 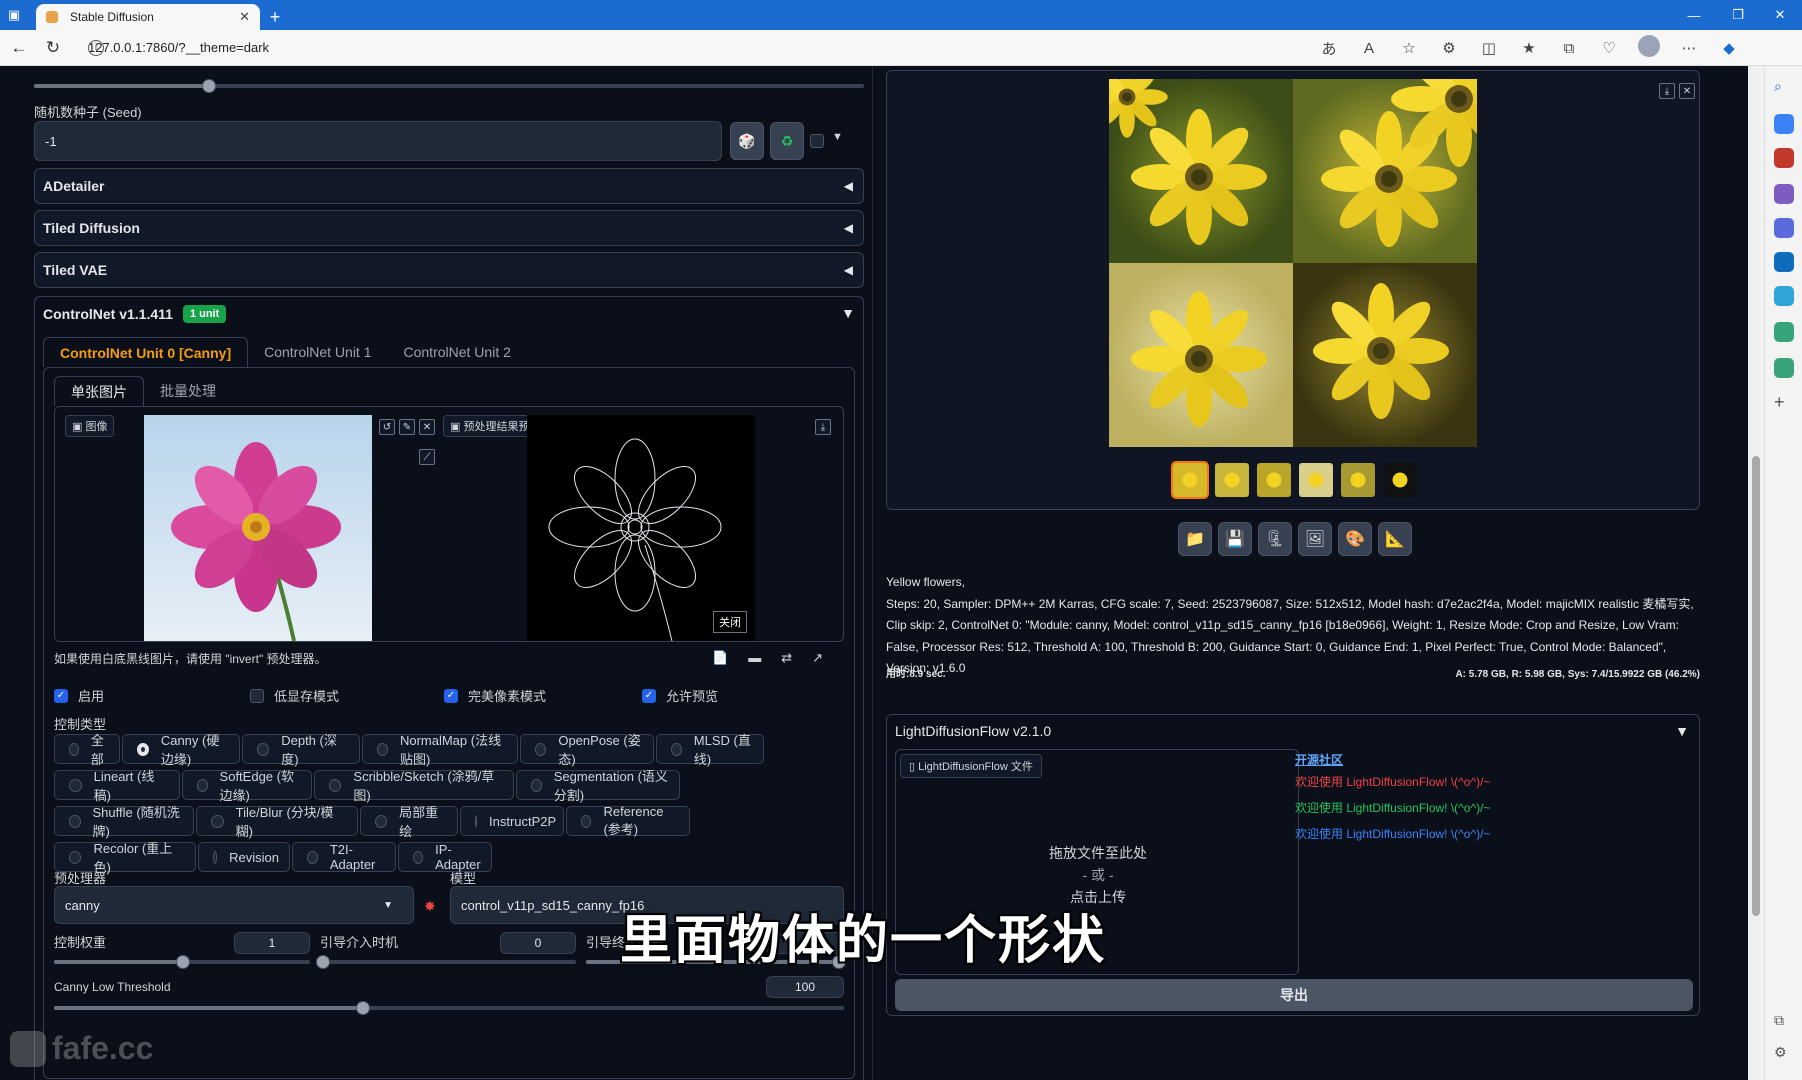 I want to click on weight-input: 1, so click(x=272, y=943).